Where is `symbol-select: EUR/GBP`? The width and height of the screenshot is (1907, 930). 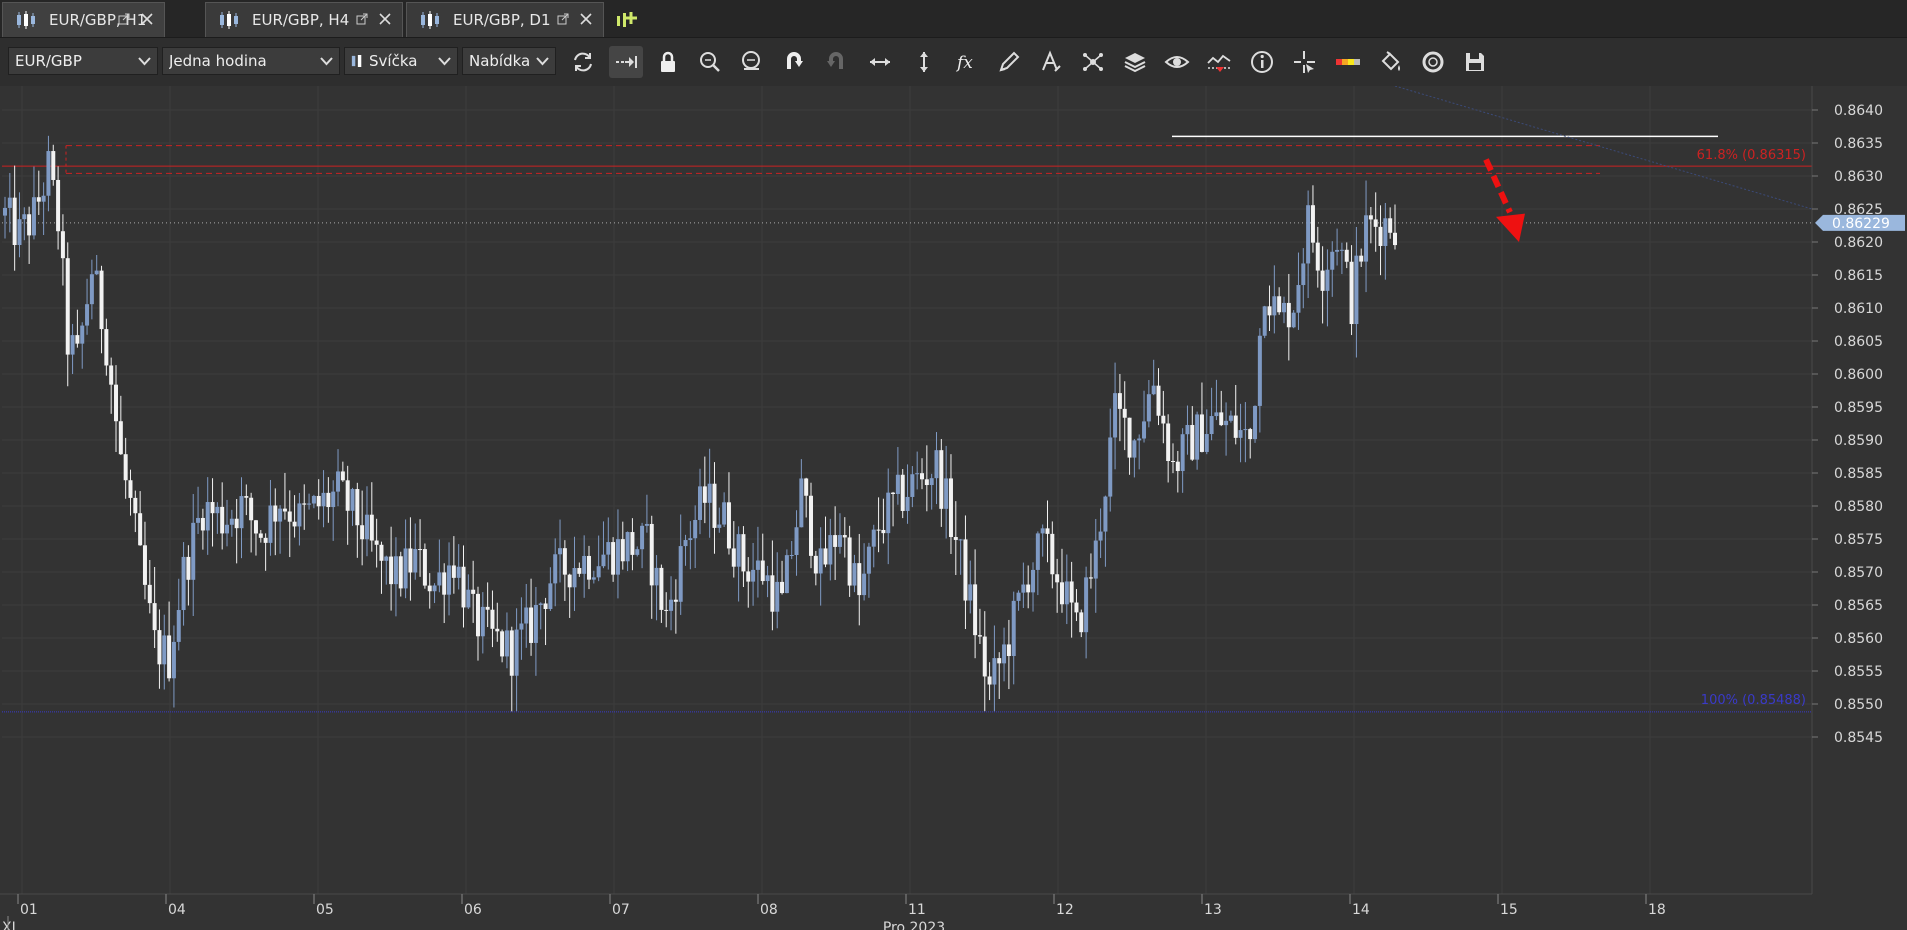
symbol-select: EUR/GBP is located at coordinates (83, 61).